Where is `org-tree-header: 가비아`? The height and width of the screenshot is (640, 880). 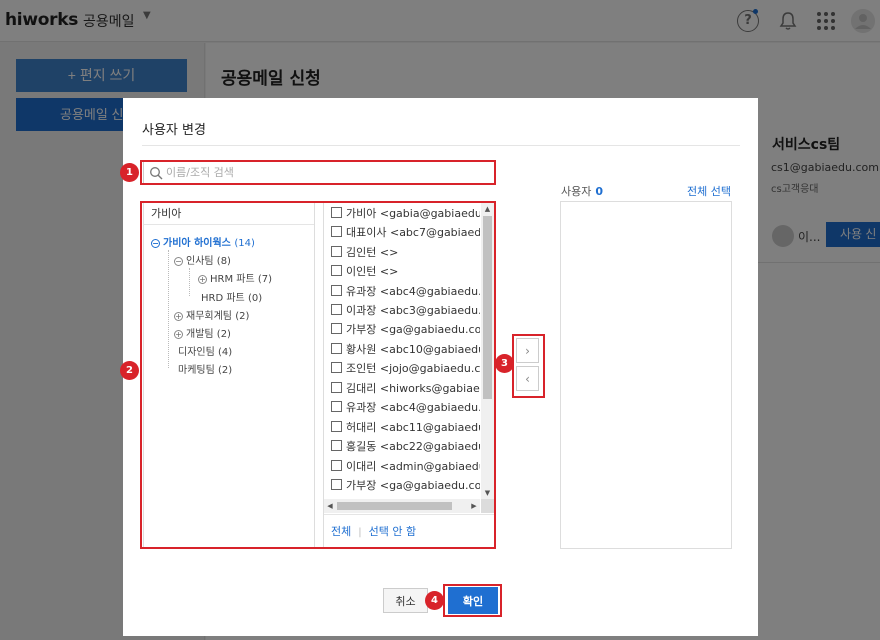 org-tree-header: 가비아 is located at coordinates (229, 214).